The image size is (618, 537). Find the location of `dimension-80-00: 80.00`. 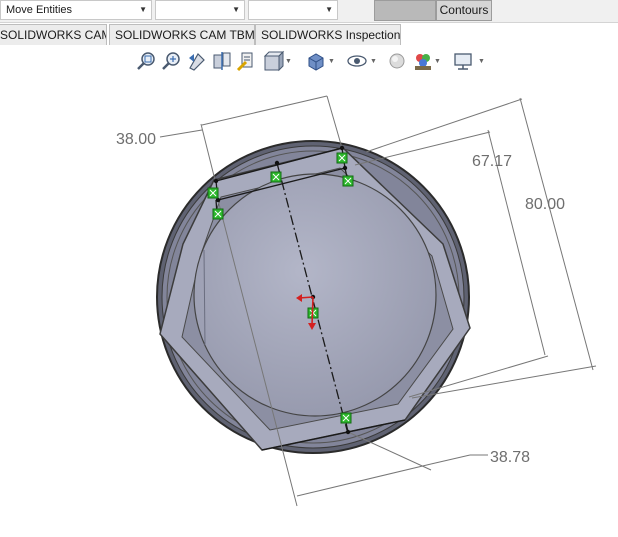

dimension-80-00: 80.00 is located at coordinates (545, 204).